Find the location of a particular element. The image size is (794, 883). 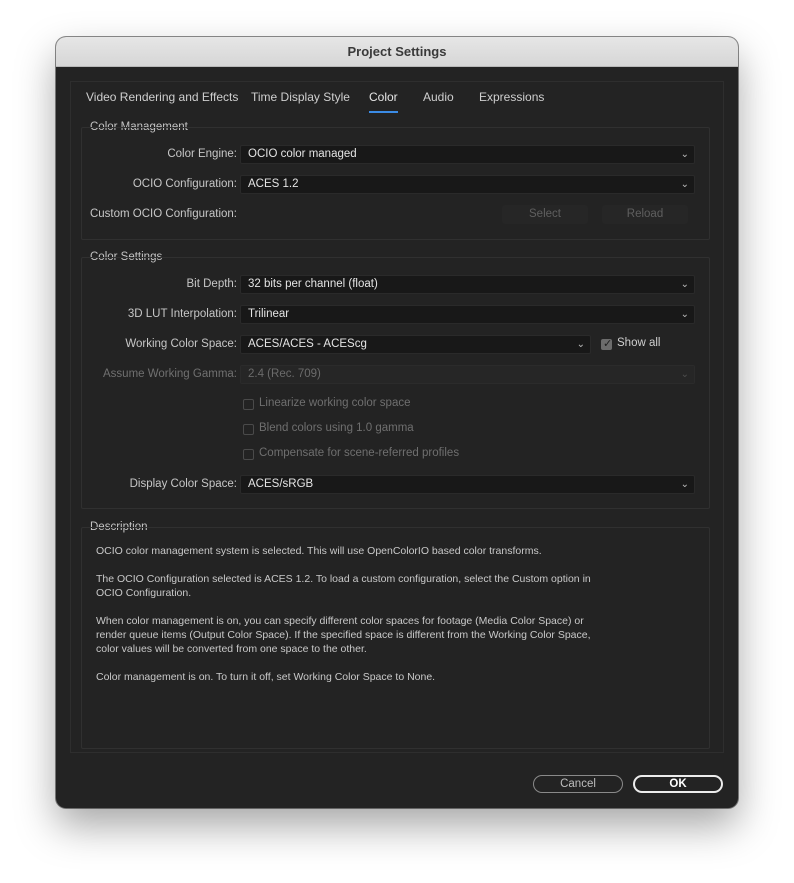

ok-button: OK is located at coordinates (678, 784).